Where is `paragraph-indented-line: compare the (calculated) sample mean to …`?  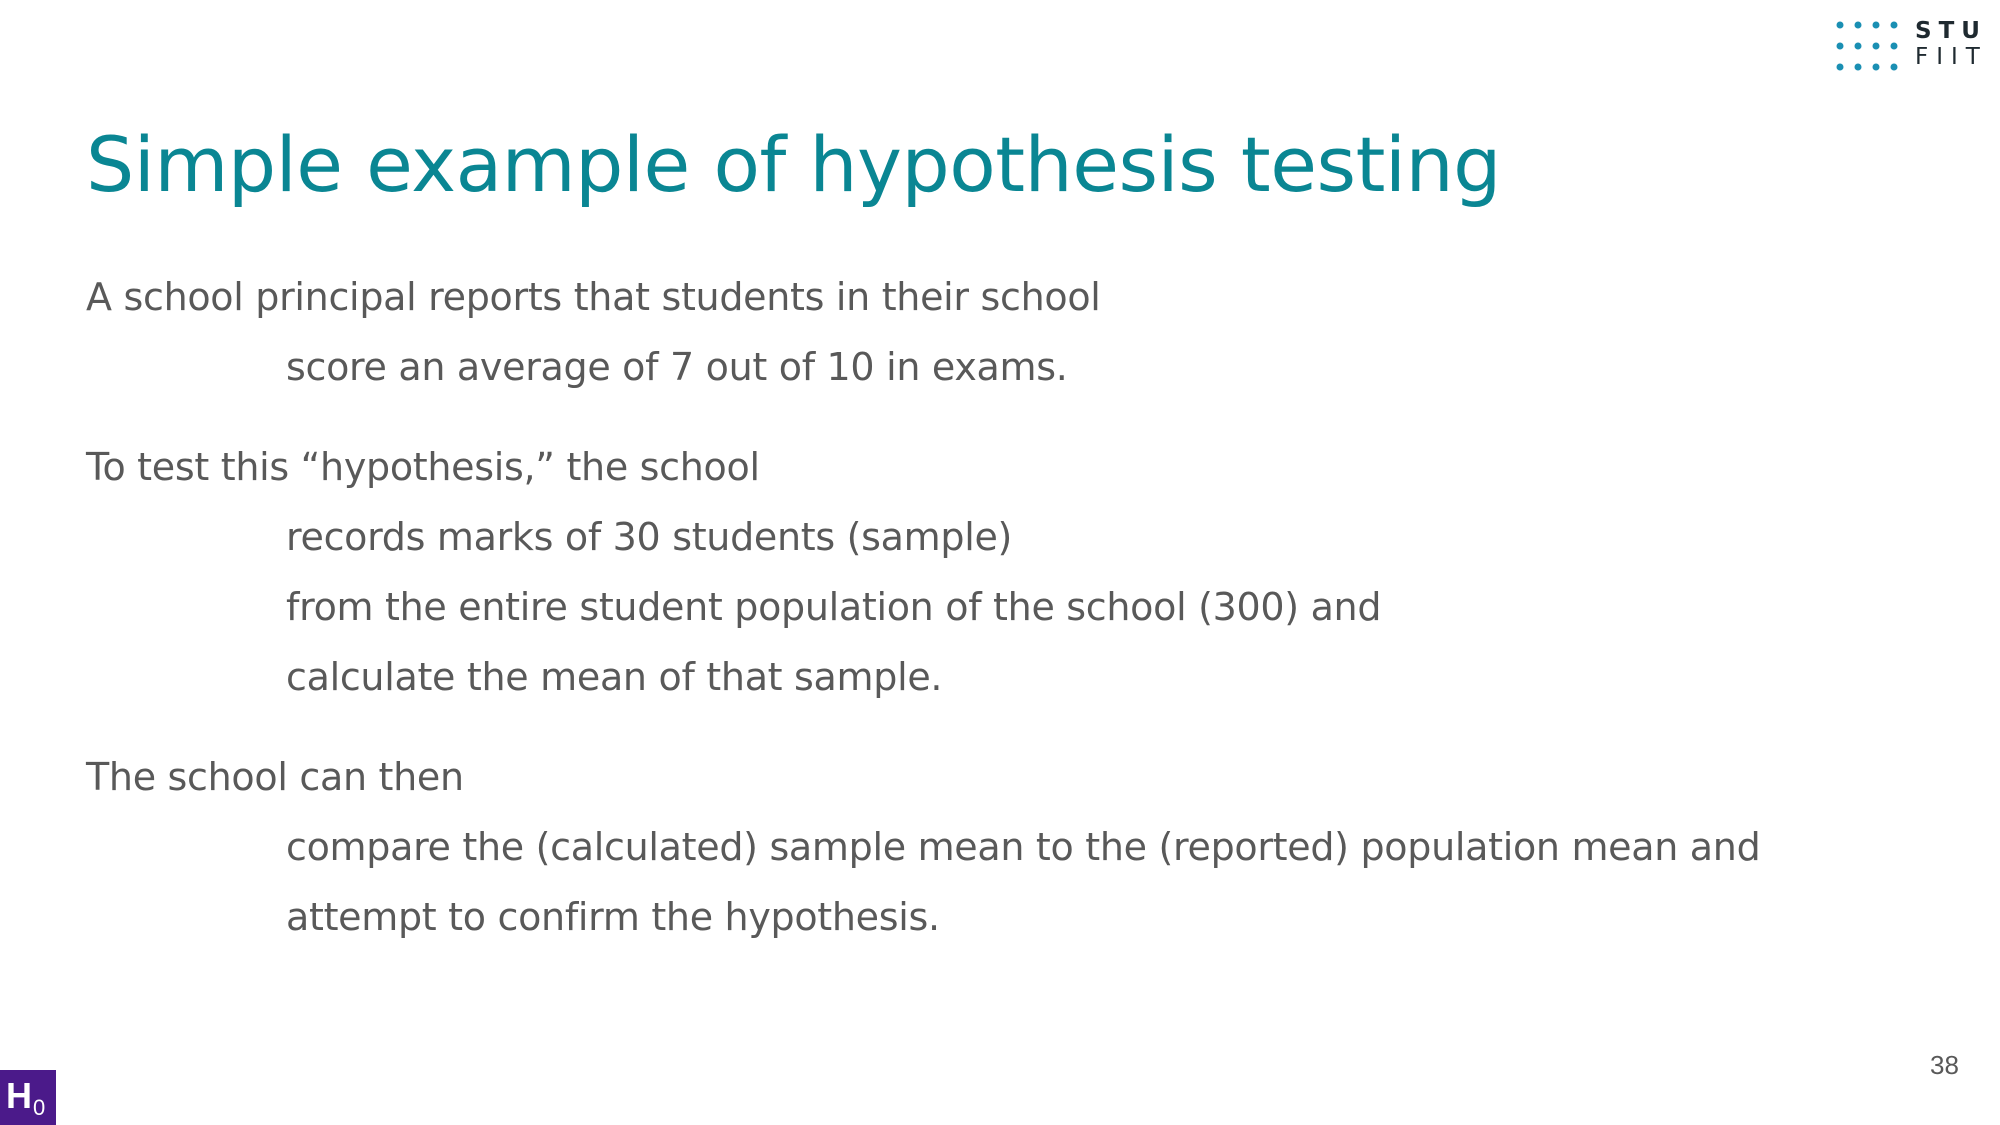 paragraph-indented-line: compare the (calculated) sample mean to … is located at coordinates (1023, 847).